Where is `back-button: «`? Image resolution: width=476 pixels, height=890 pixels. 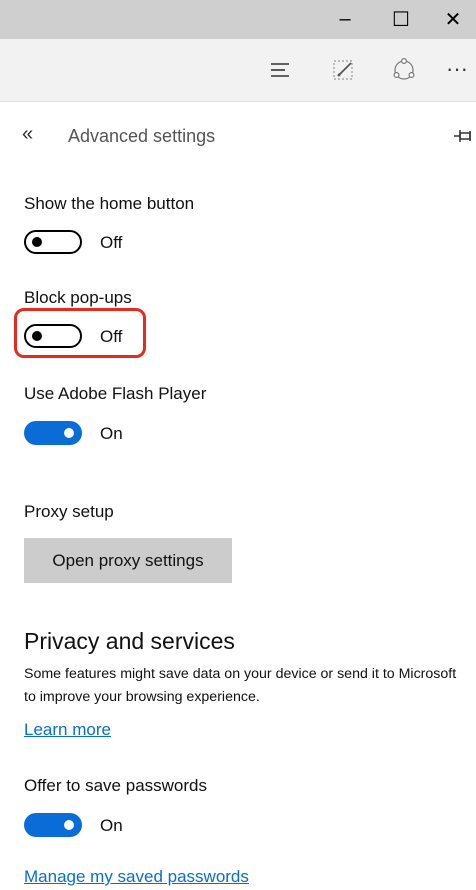 back-button: « is located at coordinates (27, 134).